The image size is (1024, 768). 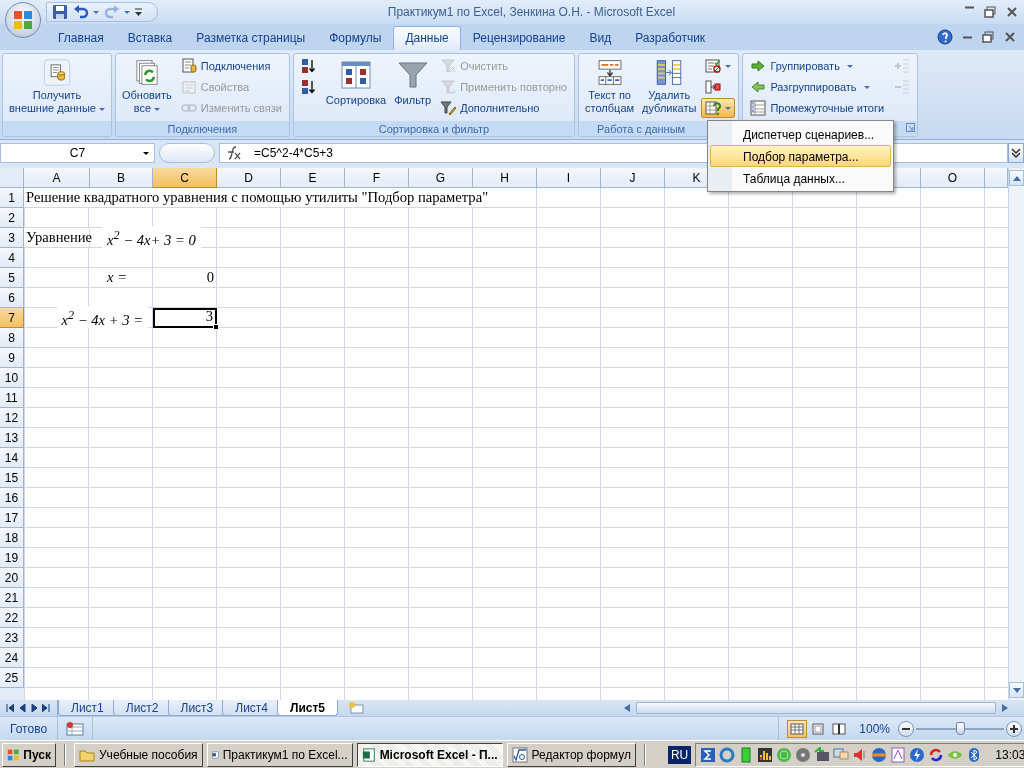 What do you see at coordinates (12, 578) in the screenshot?
I see `row-header: 20` at bounding box center [12, 578].